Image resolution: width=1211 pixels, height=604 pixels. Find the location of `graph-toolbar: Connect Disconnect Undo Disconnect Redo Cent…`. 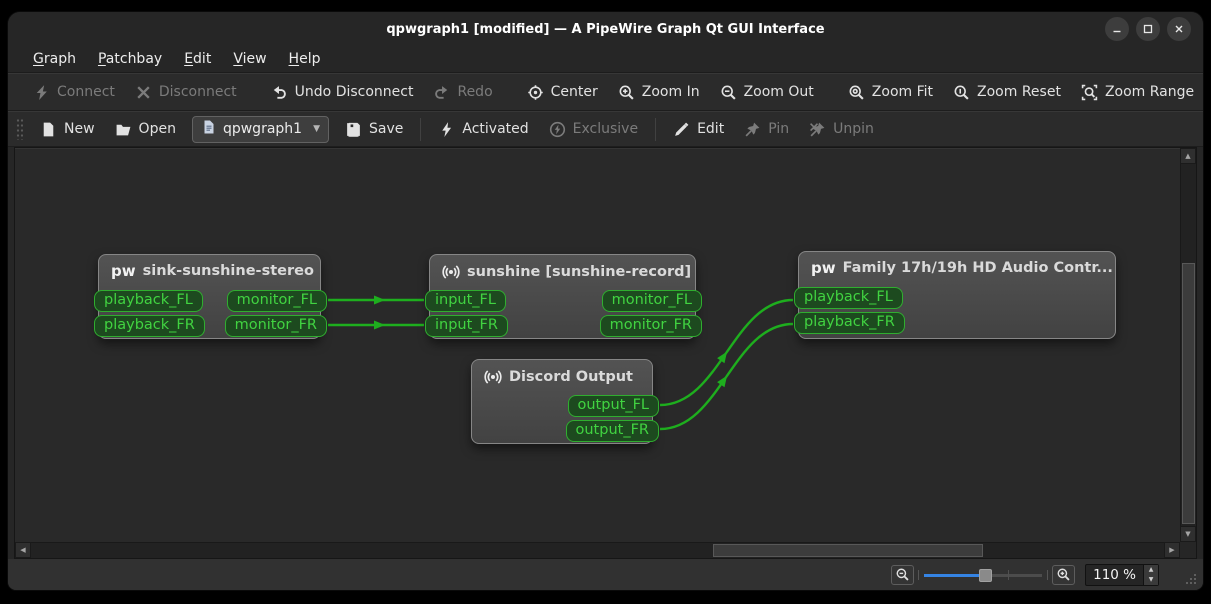

graph-toolbar: Connect Disconnect Undo Disconnect Redo Cent… is located at coordinates (605, 92).